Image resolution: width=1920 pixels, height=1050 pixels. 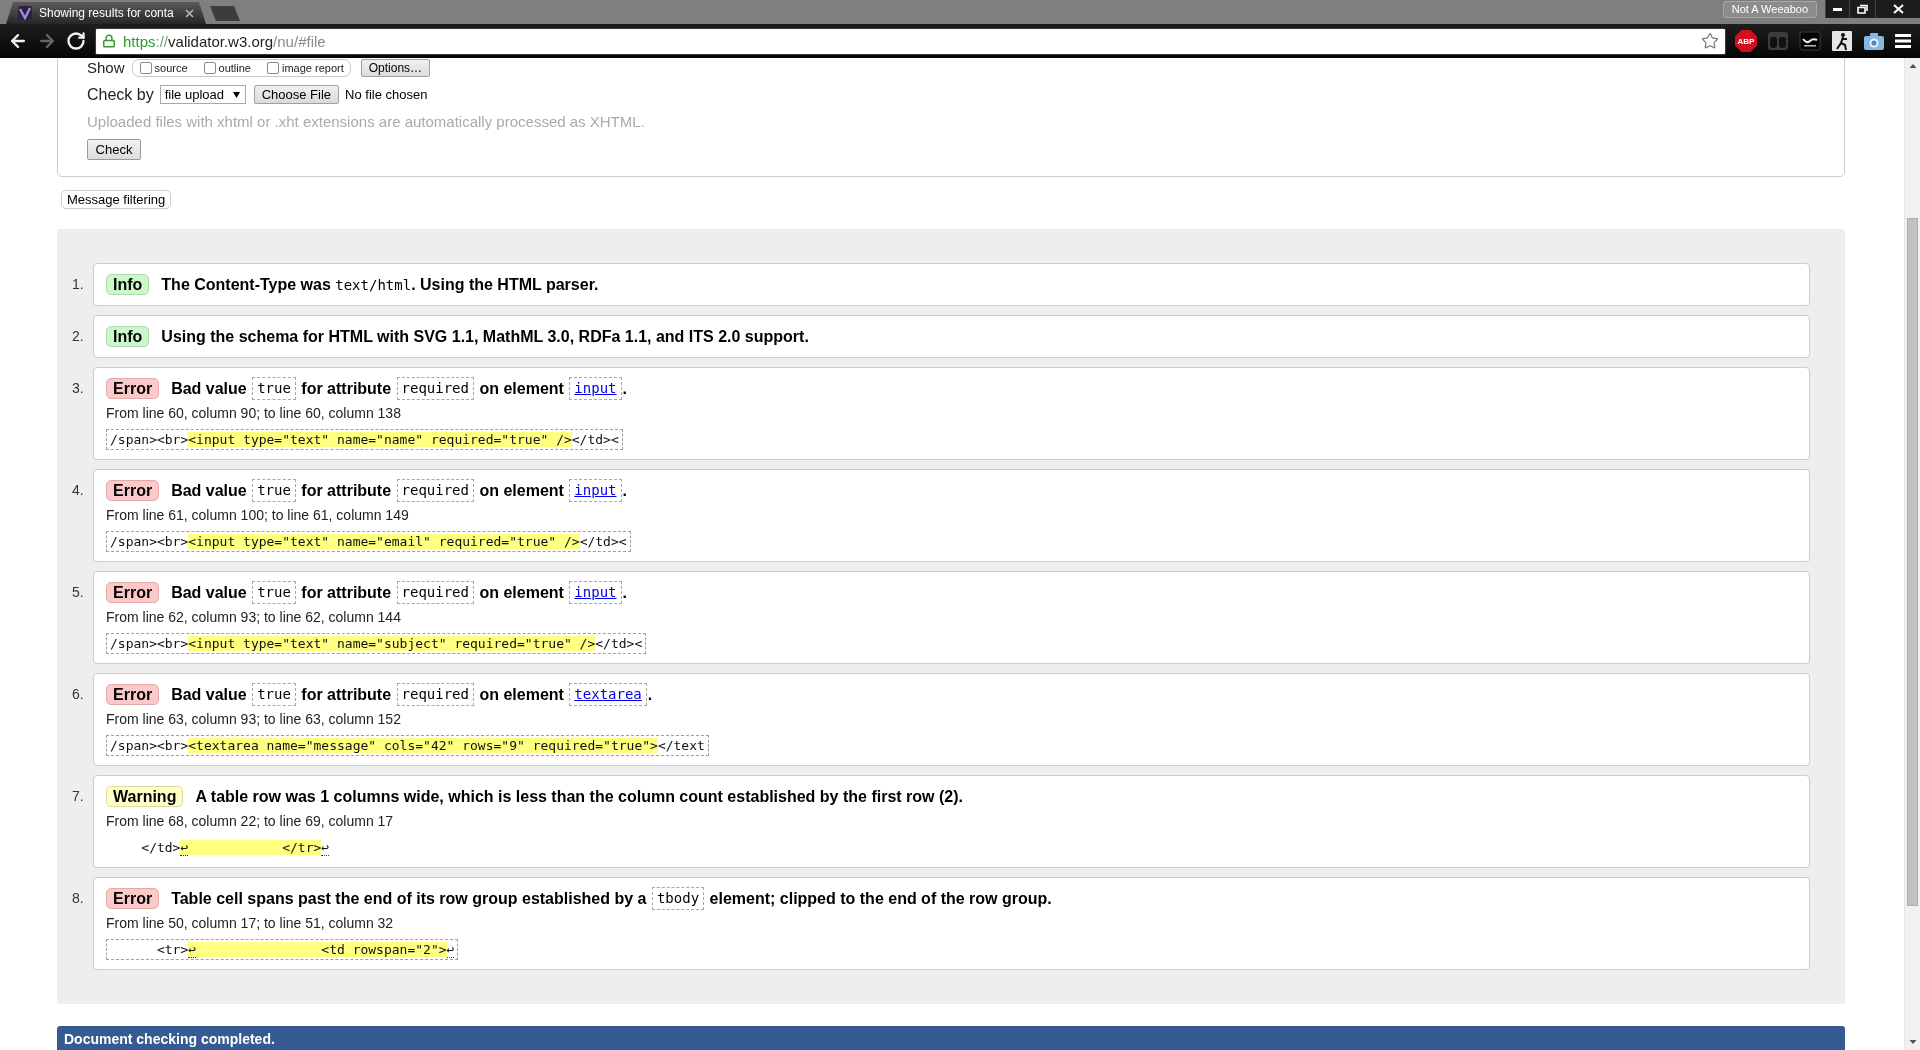 What do you see at coordinates (234, 68) in the screenshot?
I see `checkbox-label: outline` at bounding box center [234, 68].